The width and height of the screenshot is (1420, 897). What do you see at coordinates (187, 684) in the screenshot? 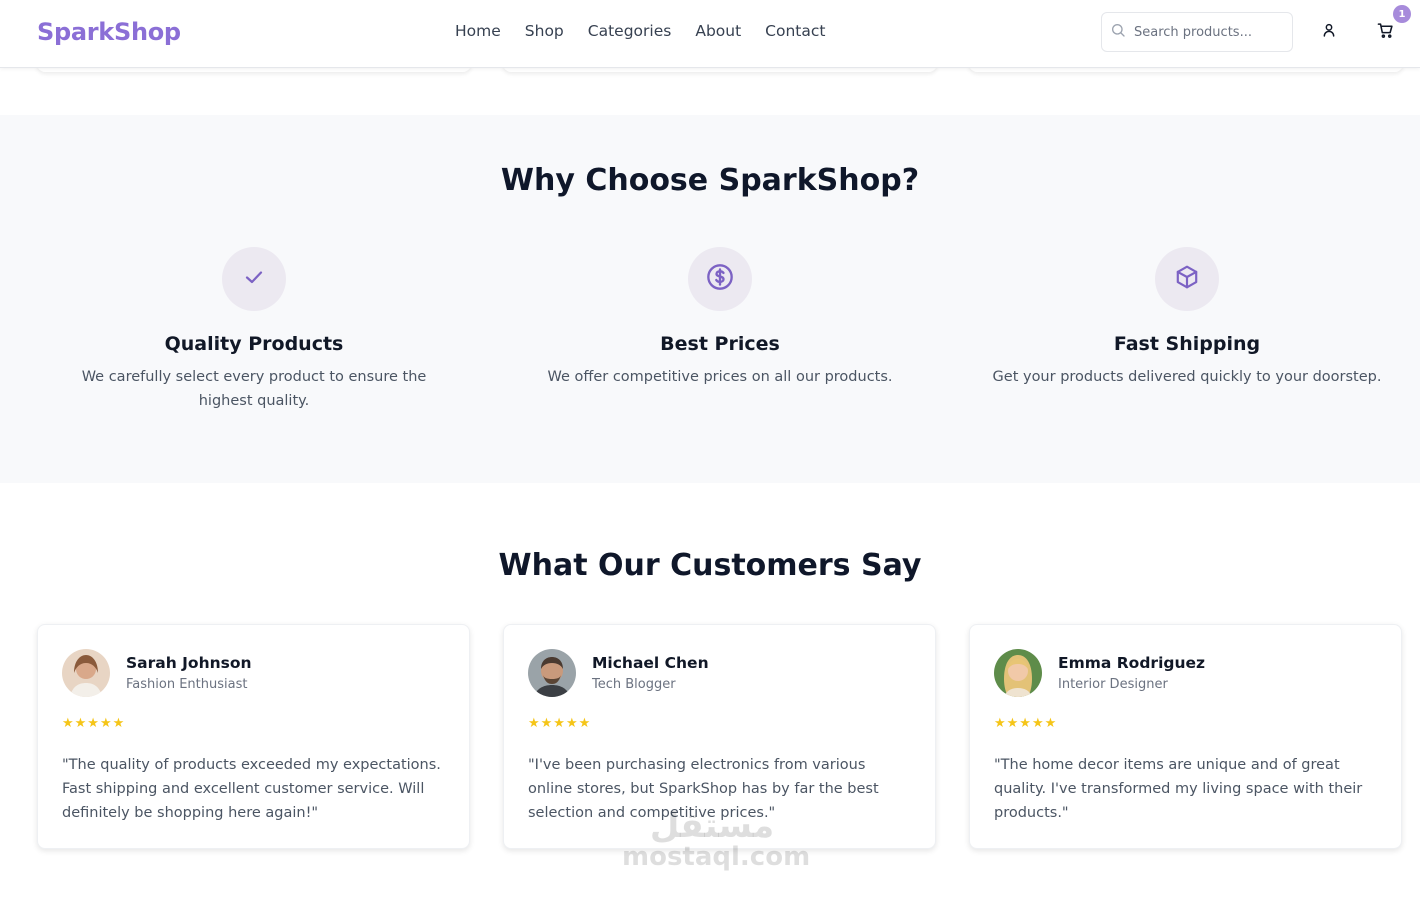
I see `customer-role: Fashion Enthusiast` at bounding box center [187, 684].